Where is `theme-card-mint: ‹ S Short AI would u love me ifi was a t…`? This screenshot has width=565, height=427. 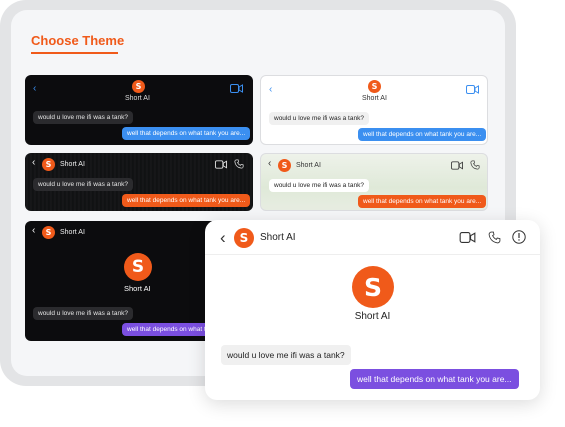
theme-card-mint: ‹ S Short AI would u love me ifi was a t… is located at coordinates (374, 182).